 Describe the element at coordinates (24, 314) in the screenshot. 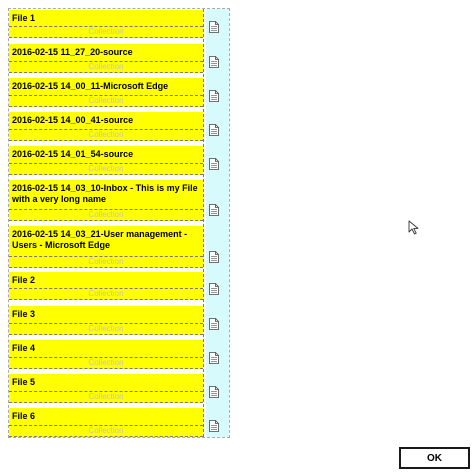

I see `file-title: File 3` at that location.